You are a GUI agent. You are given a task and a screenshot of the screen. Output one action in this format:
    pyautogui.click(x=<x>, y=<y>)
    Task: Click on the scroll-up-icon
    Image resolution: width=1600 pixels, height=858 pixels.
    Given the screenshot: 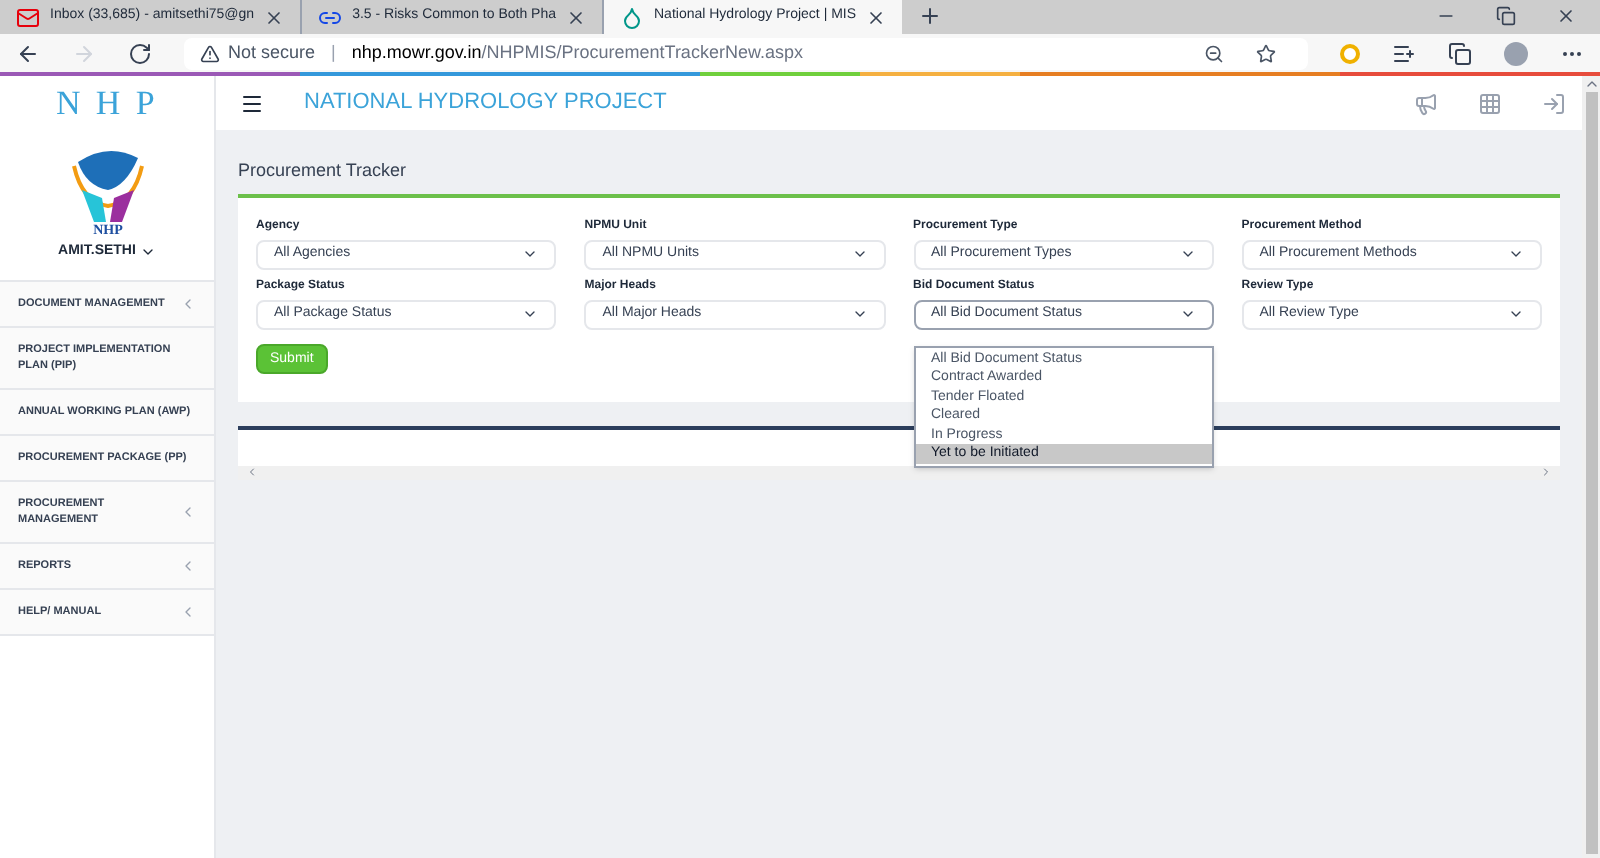 What is the action you would take?
    pyautogui.click(x=1591, y=84)
    